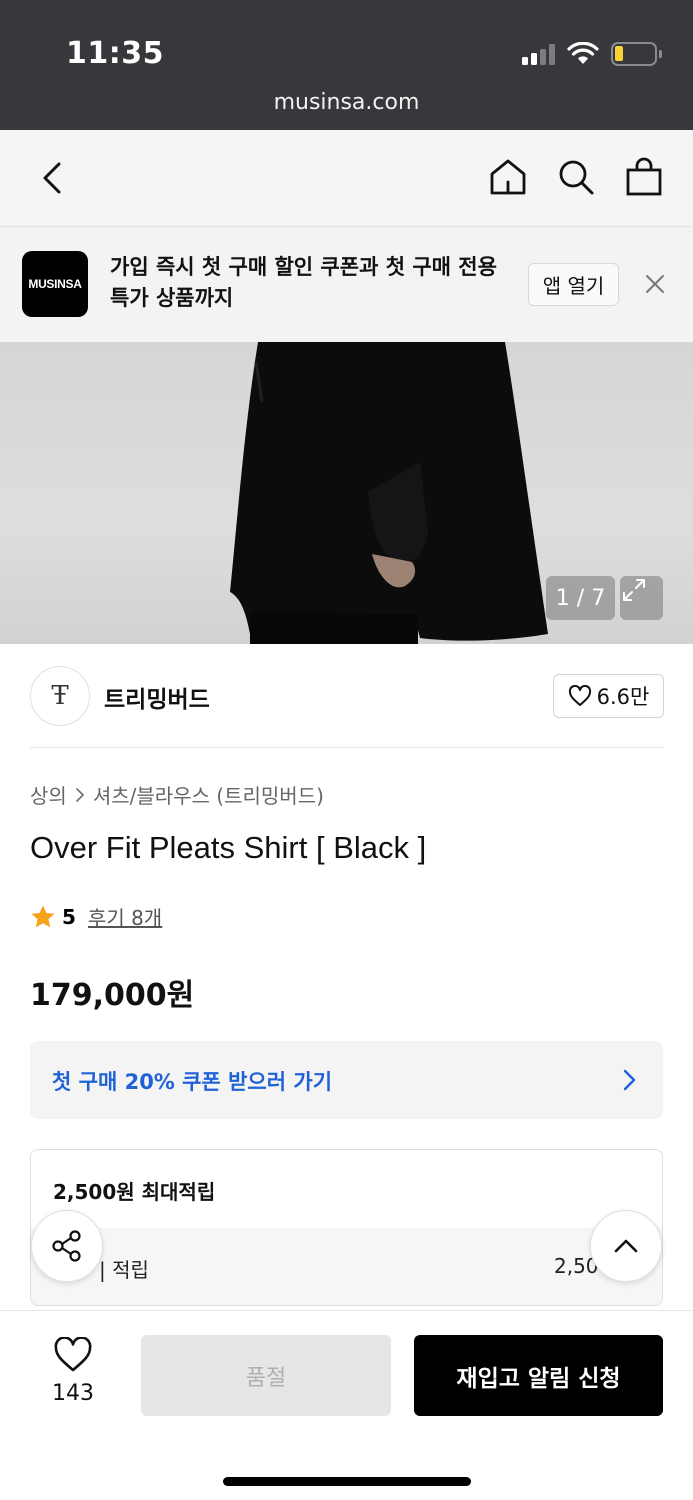  What do you see at coordinates (124, 1270) in the screenshot?
I see `points-row-label: | 적립` at bounding box center [124, 1270].